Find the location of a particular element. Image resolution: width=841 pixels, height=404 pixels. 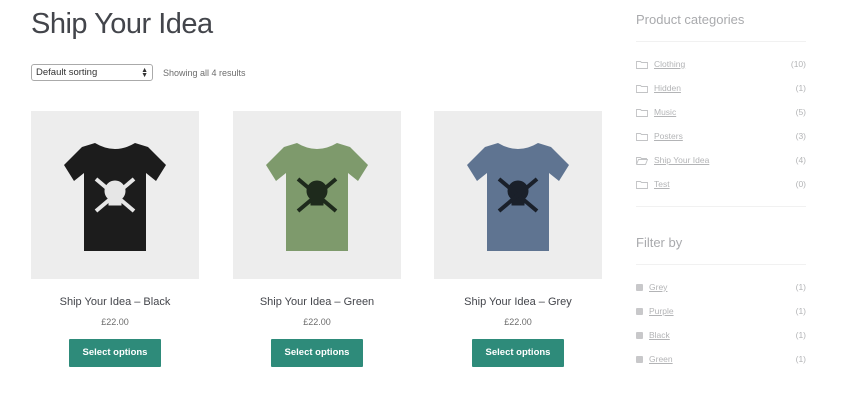

filter-widget-title: Filter by is located at coordinates (659, 242).